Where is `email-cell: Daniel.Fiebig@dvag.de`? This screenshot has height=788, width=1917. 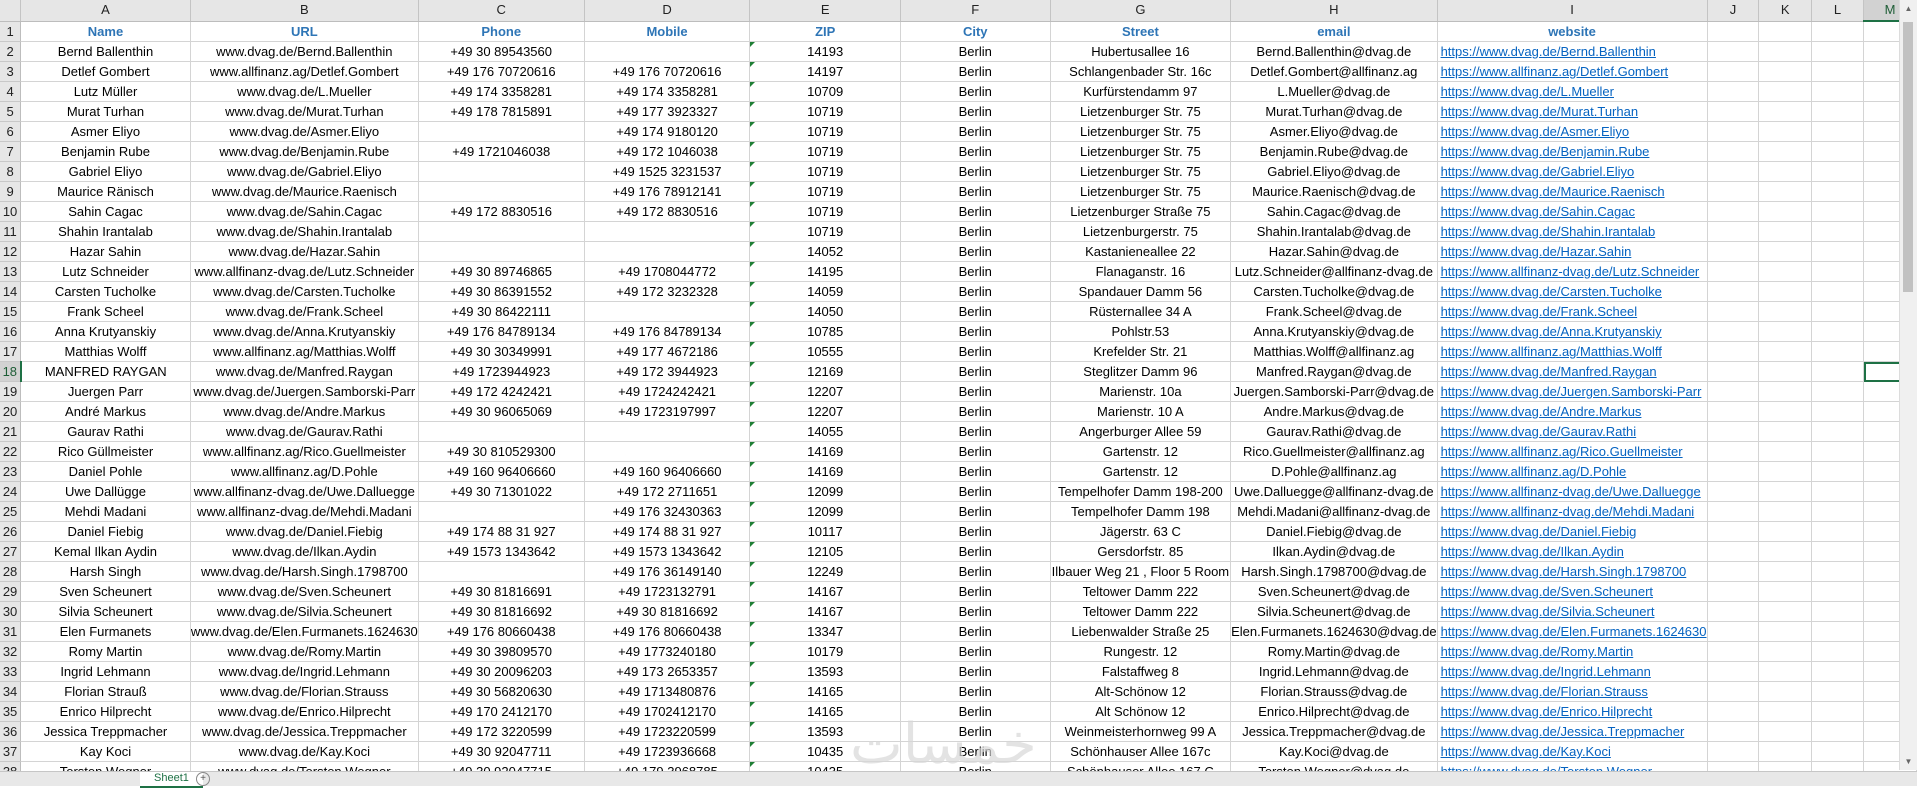 email-cell: Daniel.Fiebig@dvag.de is located at coordinates (1334, 531).